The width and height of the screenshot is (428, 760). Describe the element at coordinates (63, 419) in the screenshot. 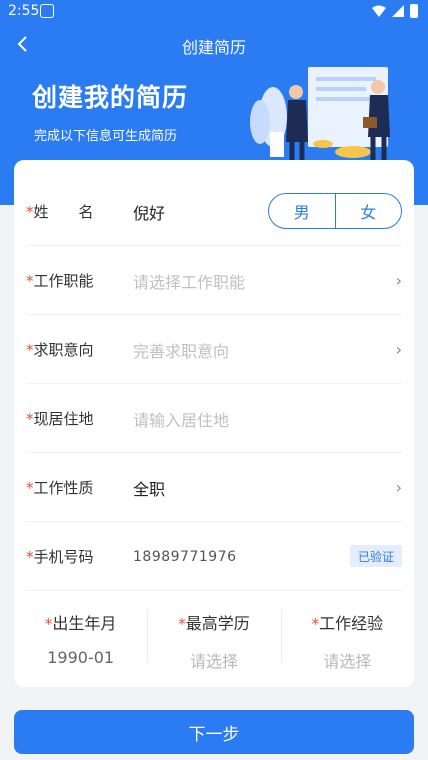

I see `residence-label-text: 现居住地` at that location.